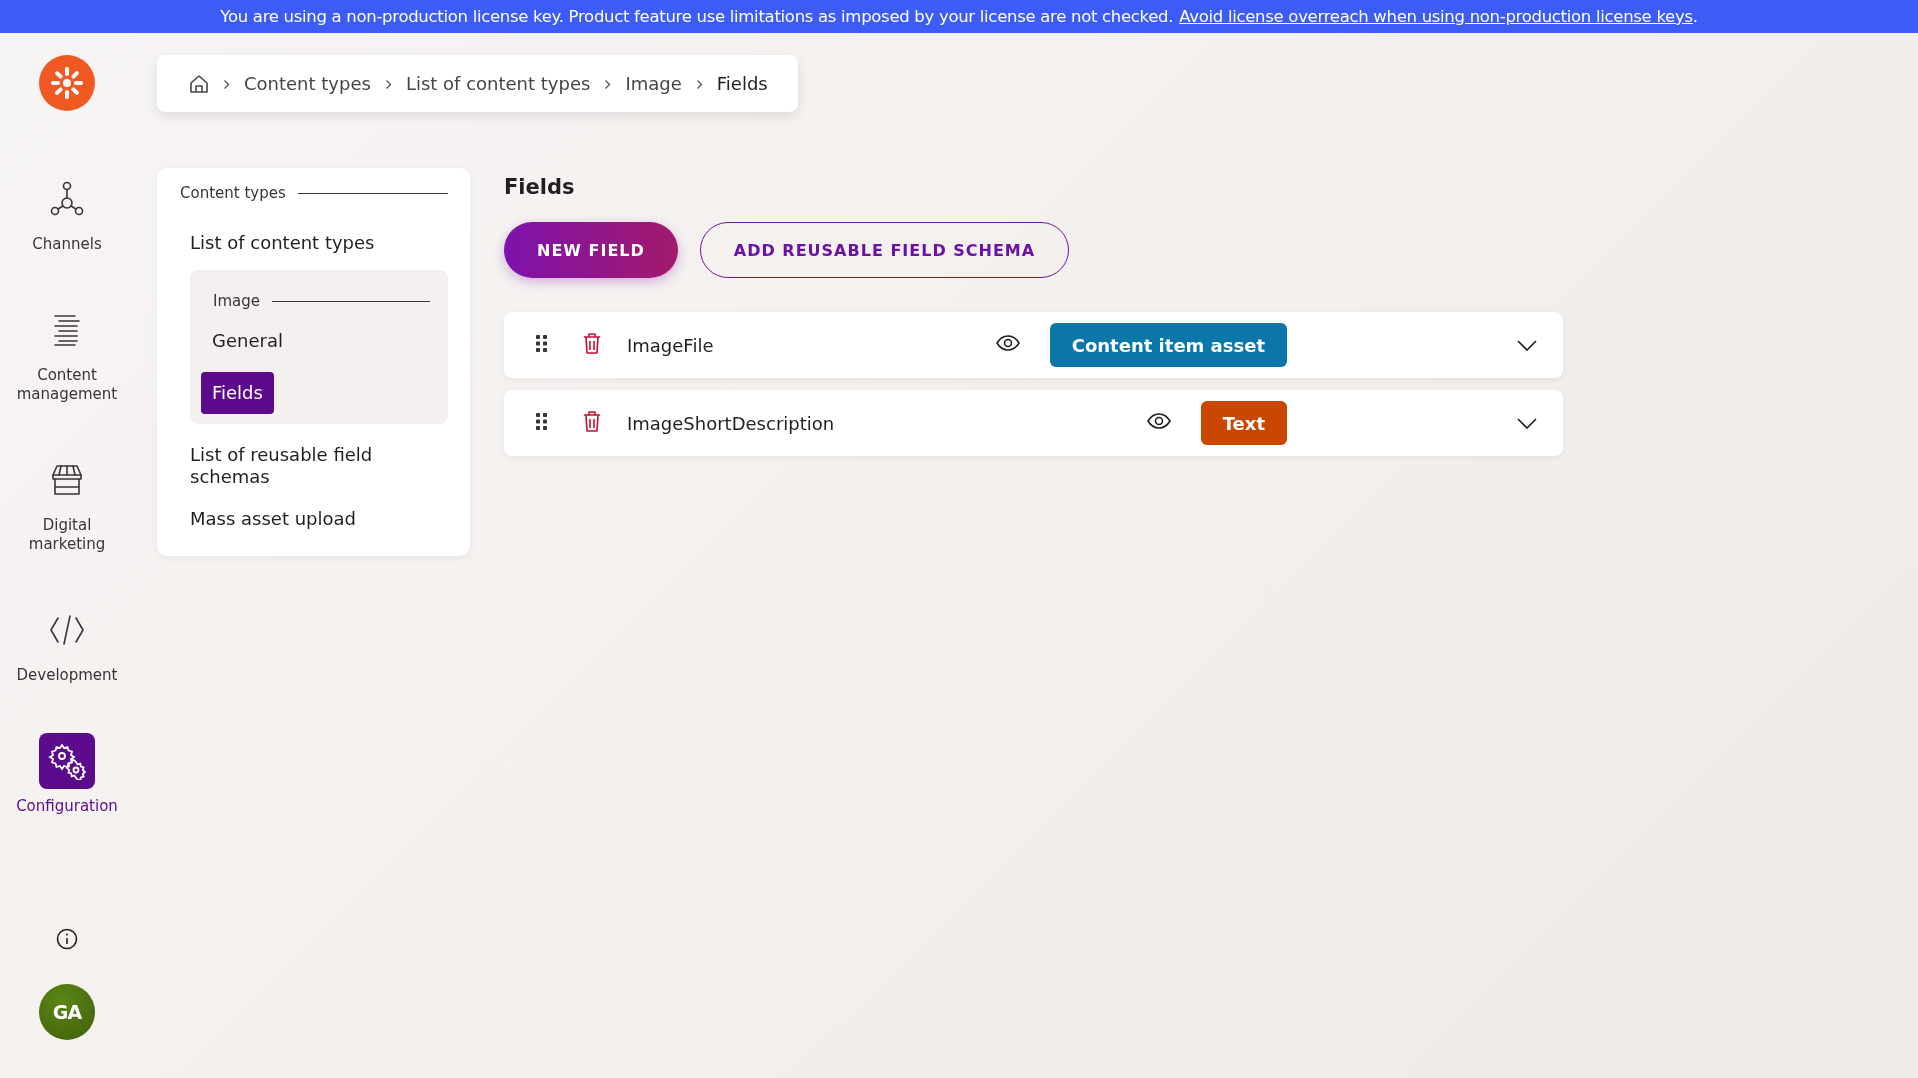 The height and width of the screenshot is (1078, 1918). Describe the element at coordinates (67, 630) in the screenshot. I see `code-icon` at that location.